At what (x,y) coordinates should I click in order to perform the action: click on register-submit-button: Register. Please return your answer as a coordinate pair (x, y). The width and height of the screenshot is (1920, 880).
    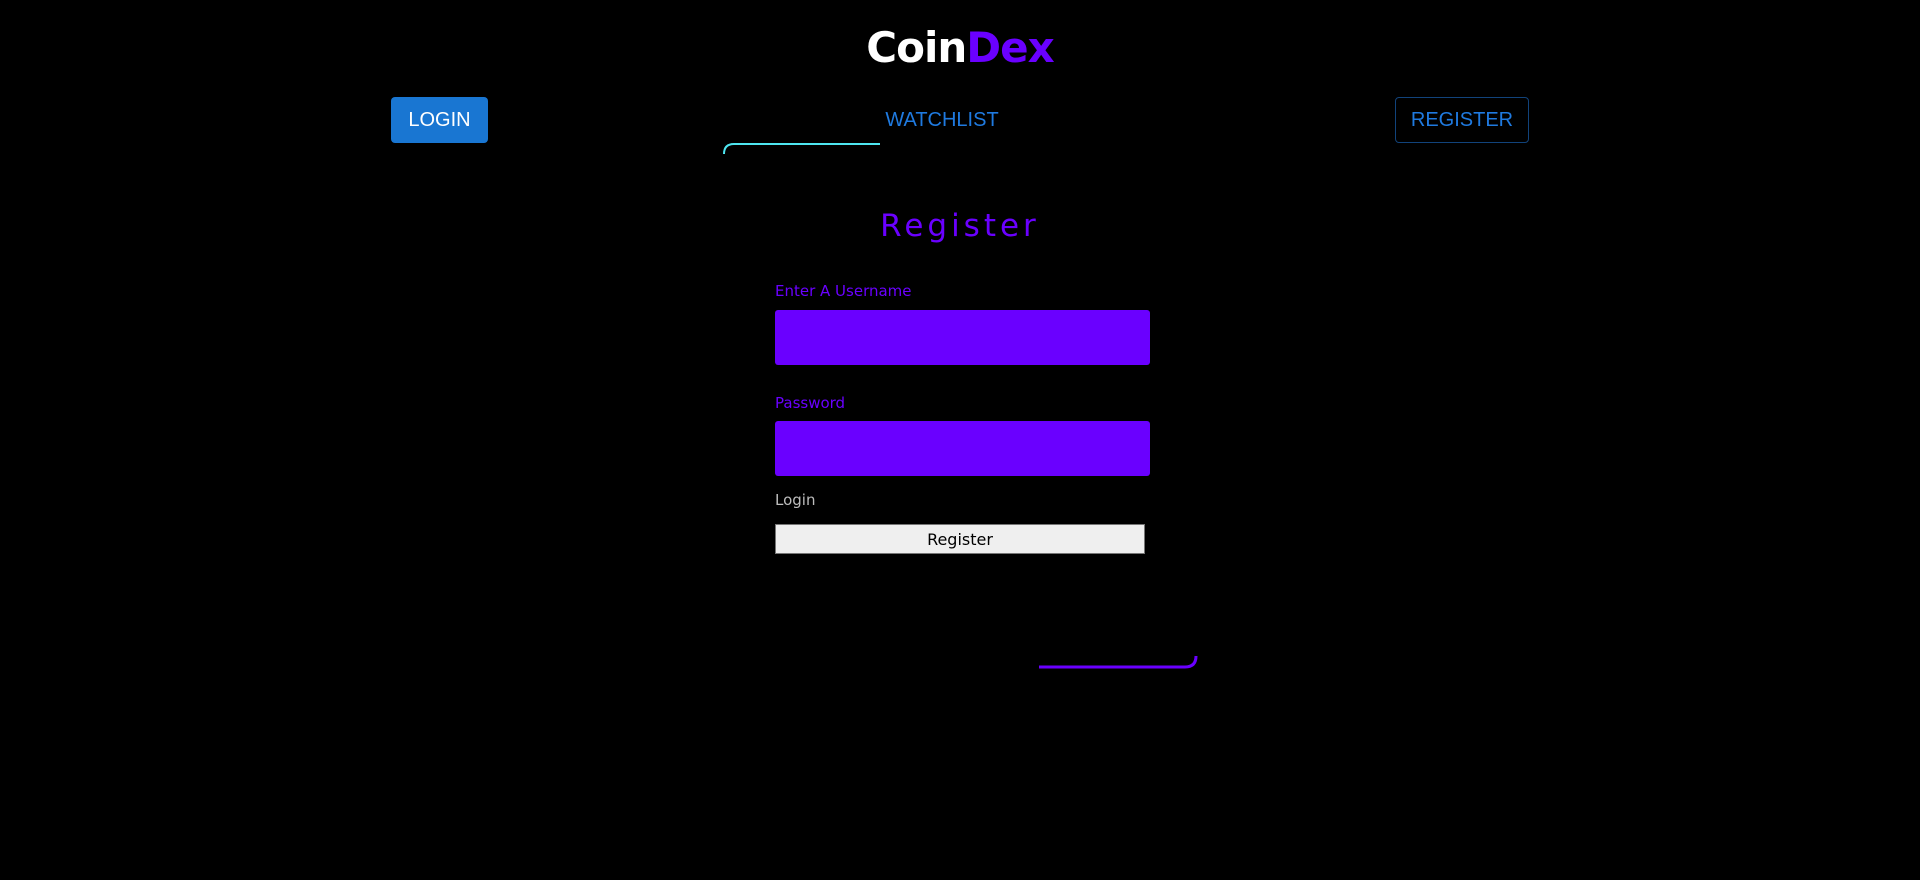
    Looking at the image, I should click on (960, 539).